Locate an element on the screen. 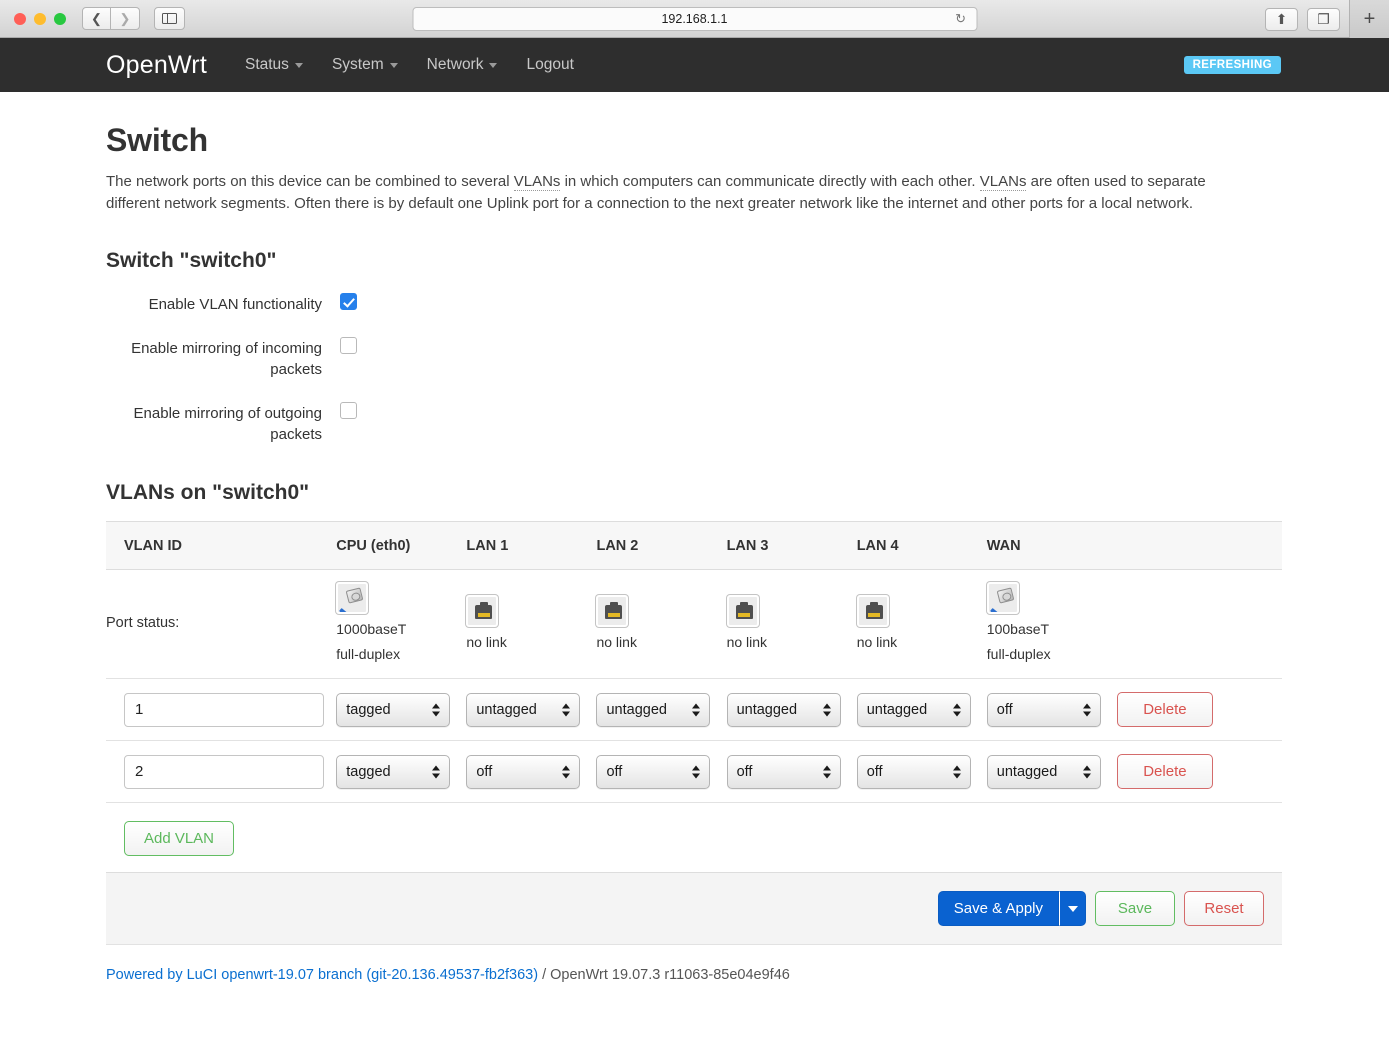 The height and width of the screenshot is (1043, 1389). openwrt-version-text: / OpenWrt 19.07.3 r11063-85e04e9f46 is located at coordinates (664, 975).